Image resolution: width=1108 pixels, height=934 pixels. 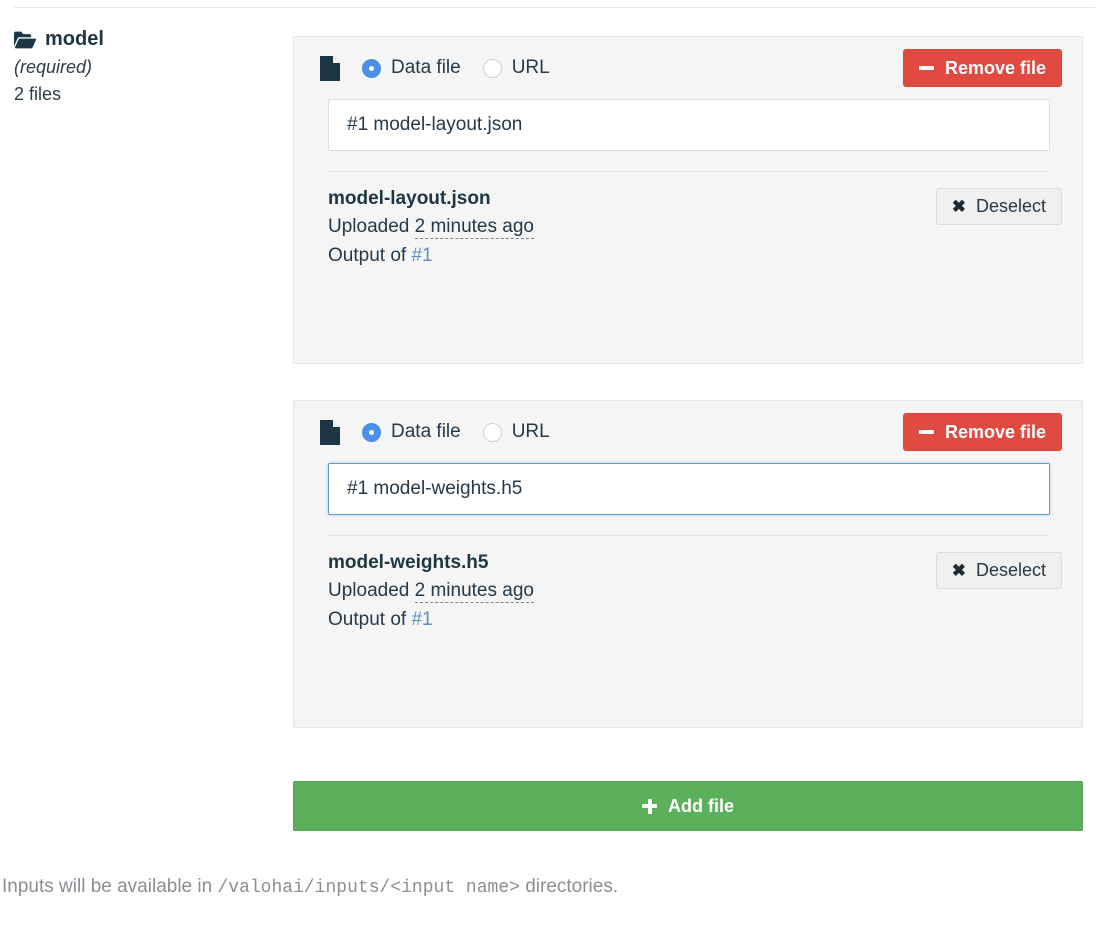 I want to click on input-group-title: model, so click(x=145, y=39).